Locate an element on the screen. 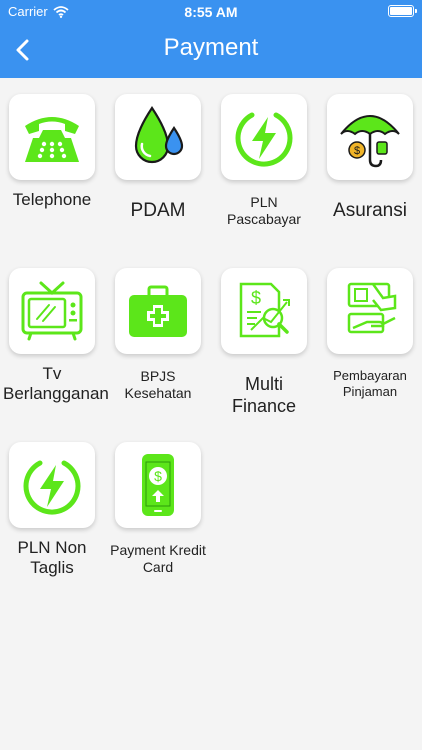  water-drop-icon is located at coordinates (159, 135).